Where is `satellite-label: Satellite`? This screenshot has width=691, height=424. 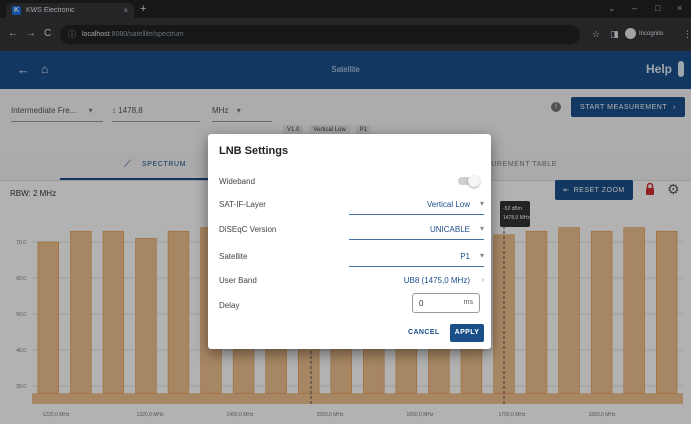 satellite-label: Satellite is located at coordinates (233, 256).